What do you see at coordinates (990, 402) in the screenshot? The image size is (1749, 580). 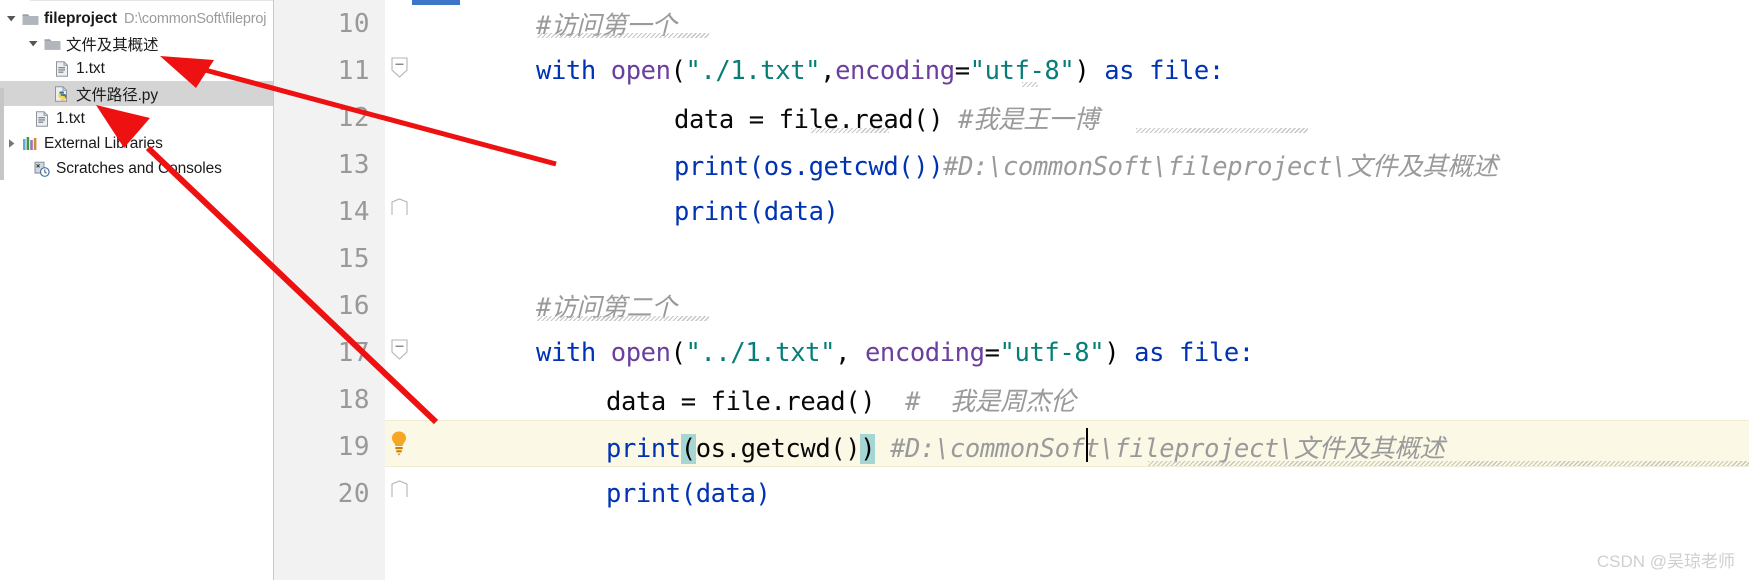 I see `inline-comment: # 我是周杰伦` at bounding box center [990, 402].